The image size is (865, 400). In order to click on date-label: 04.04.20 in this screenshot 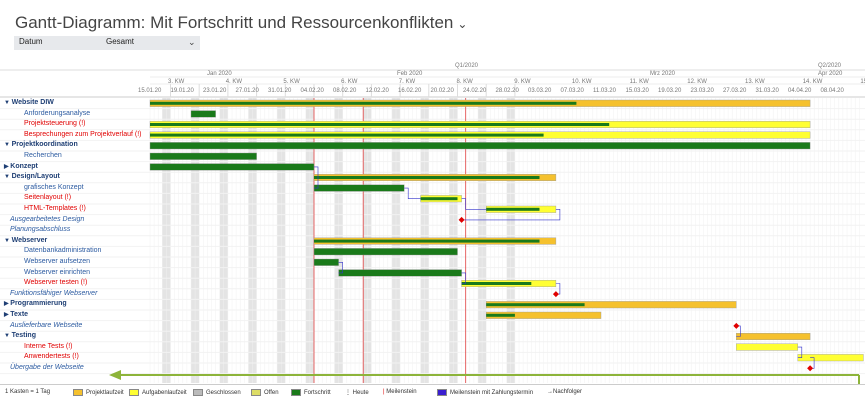, I will do `click(800, 91)`.